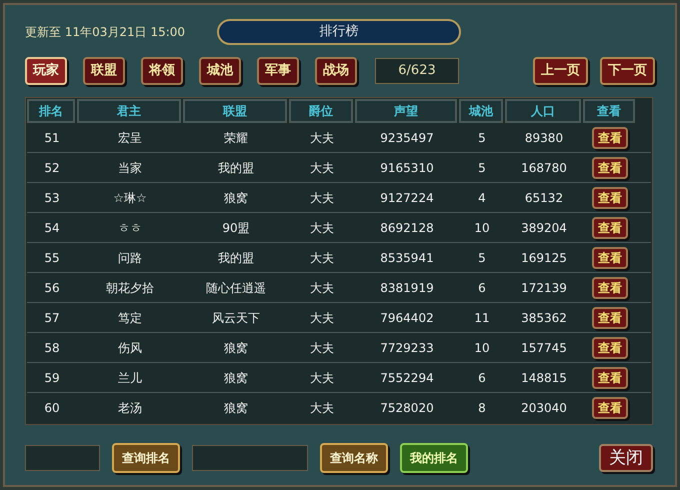  Describe the element at coordinates (482, 198) in the screenshot. I see `table-cell-text: 4` at that location.